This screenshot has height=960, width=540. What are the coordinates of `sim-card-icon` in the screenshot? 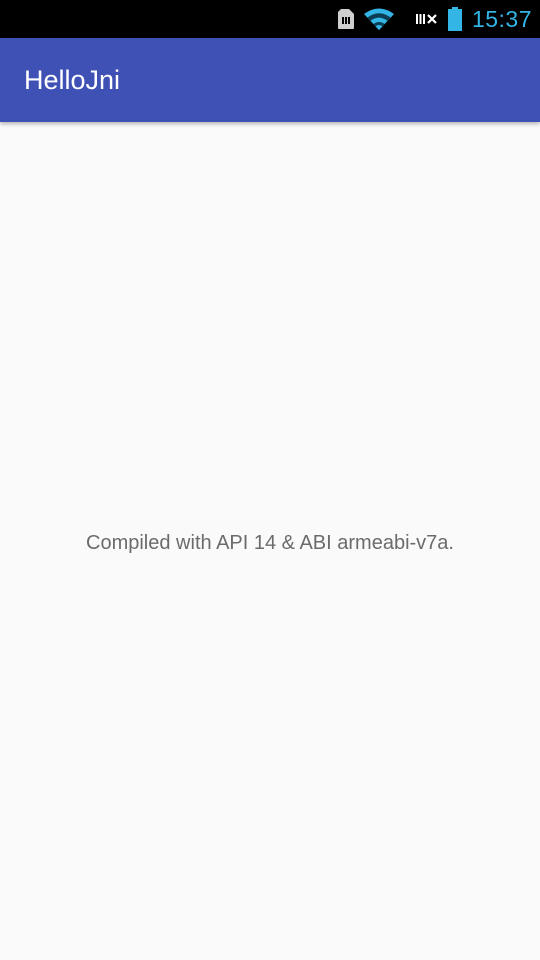 It's located at (345, 19).